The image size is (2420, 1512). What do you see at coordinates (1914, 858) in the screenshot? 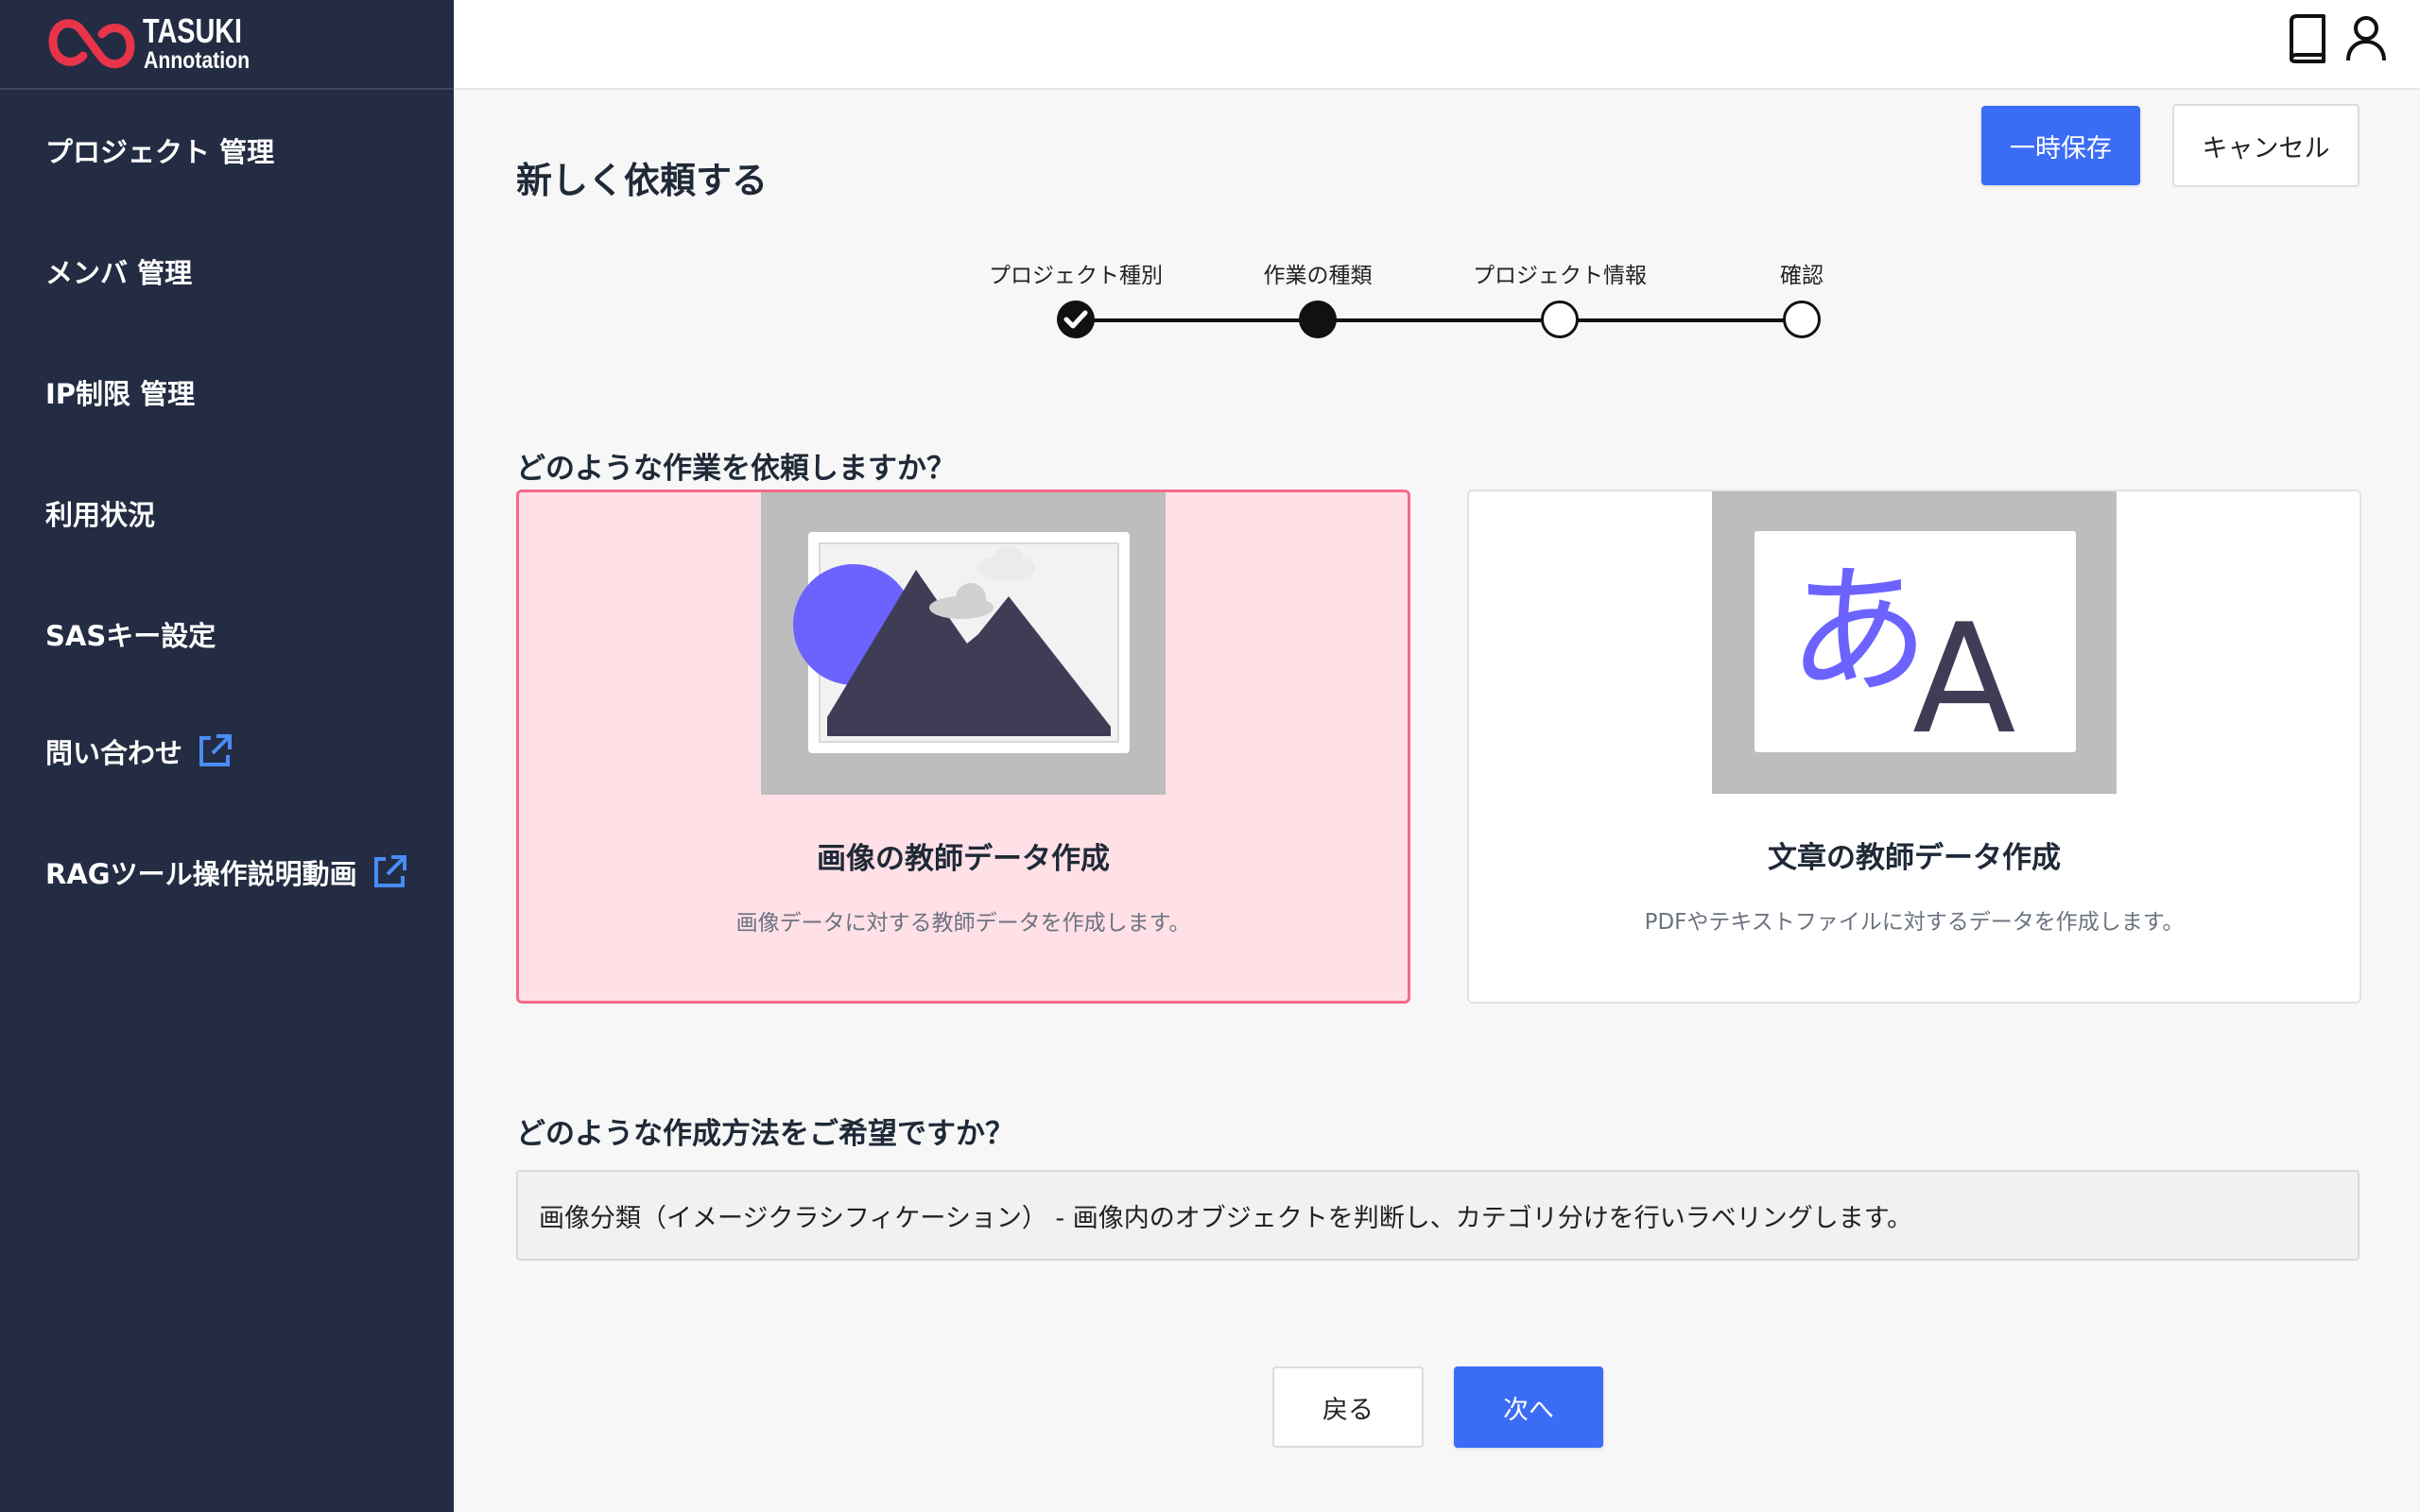
I see `card-title: 文章の教師データ作成` at bounding box center [1914, 858].